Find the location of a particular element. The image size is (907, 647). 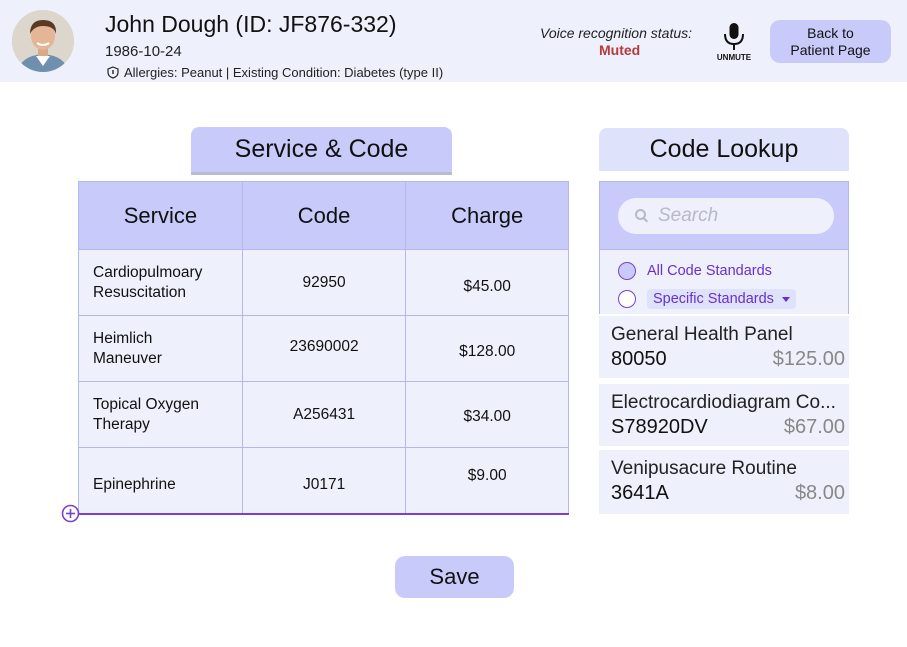

charge-cell: $34.00 is located at coordinates (487, 414).